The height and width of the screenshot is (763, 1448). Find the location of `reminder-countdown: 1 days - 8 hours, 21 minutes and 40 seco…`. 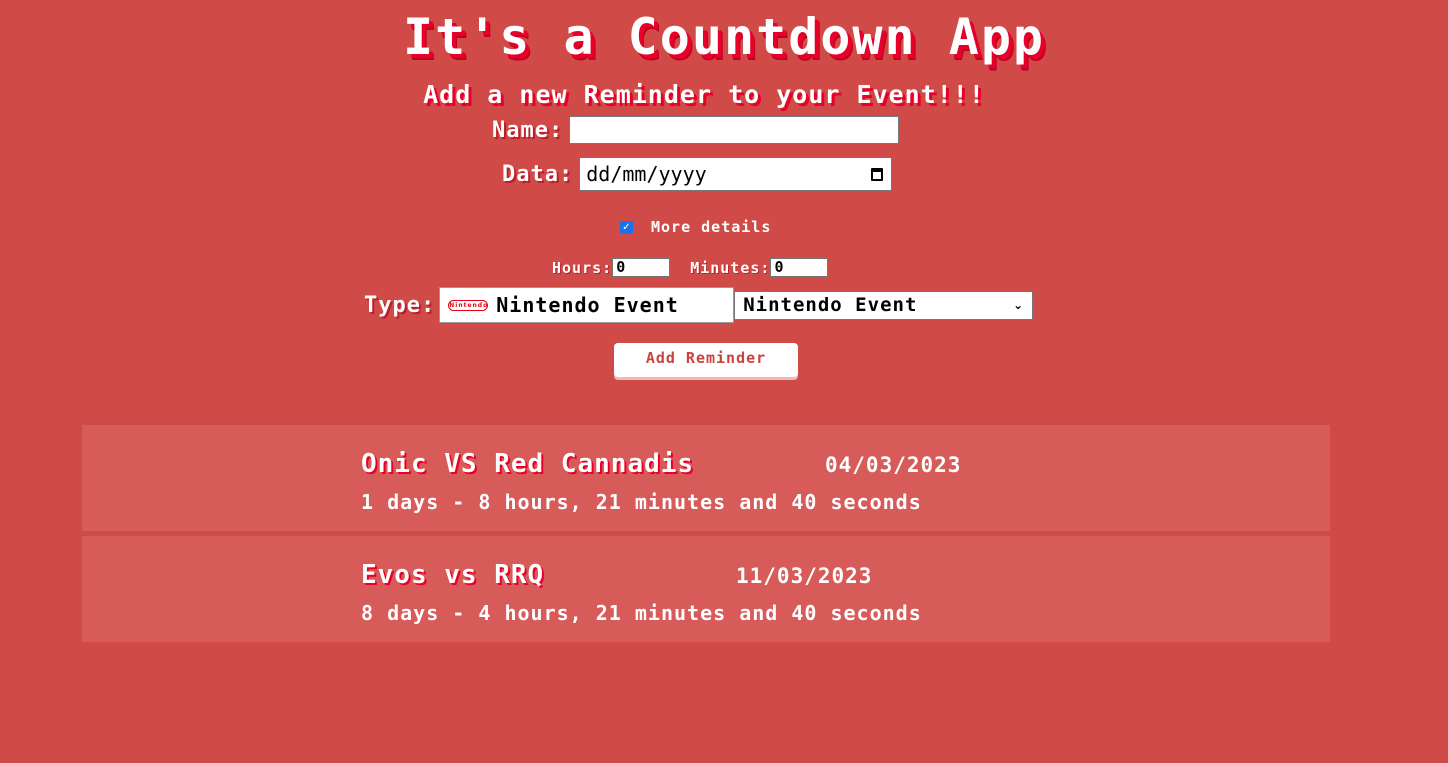

reminder-countdown: 1 days - 8 hours, 21 minutes and 40 seco… is located at coordinates (641, 502).